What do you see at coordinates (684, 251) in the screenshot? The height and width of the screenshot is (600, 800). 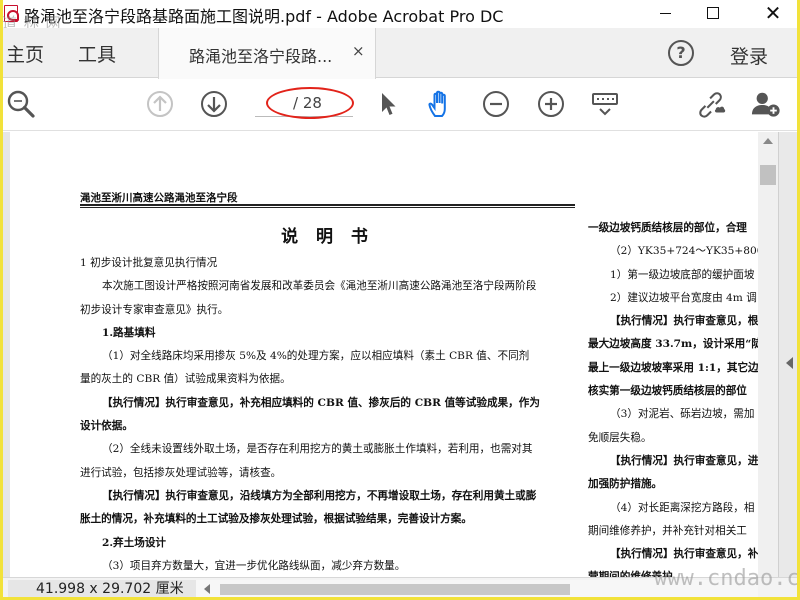 I see `text-line: （2）YK35+724～YK35+800 右` at bounding box center [684, 251].